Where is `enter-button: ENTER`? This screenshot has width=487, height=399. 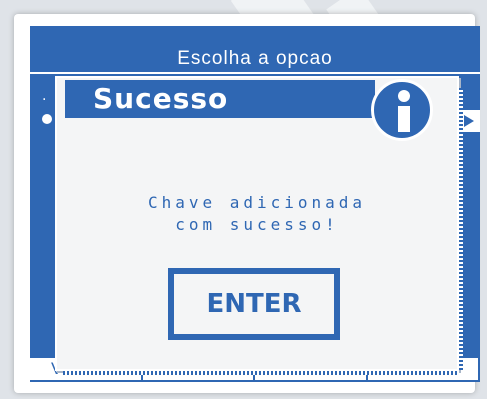 enter-button: ENTER is located at coordinates (254, 304).